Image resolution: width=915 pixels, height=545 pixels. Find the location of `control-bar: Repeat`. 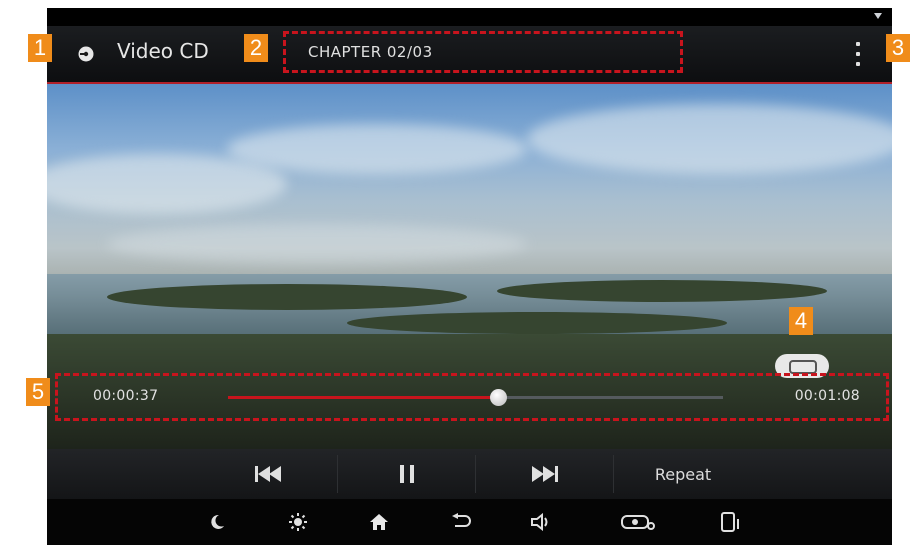

control-bar: Repeat is located at coordinates (469, 474).